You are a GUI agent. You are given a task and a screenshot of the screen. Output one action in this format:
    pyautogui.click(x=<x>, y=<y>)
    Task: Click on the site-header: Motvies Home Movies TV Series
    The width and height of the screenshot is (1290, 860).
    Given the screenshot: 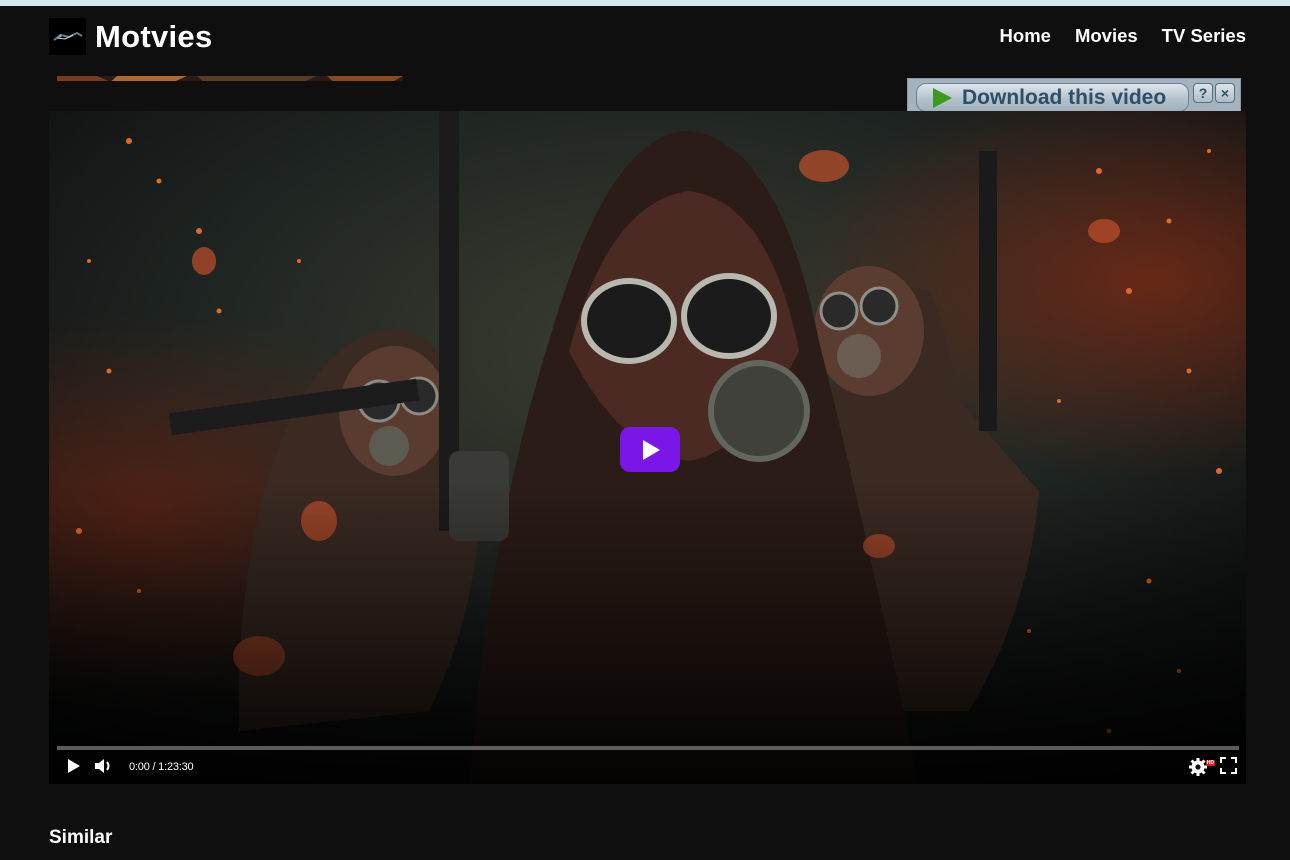 What is the action you would take?
    pyautogui.click(x=645, y=43)
    